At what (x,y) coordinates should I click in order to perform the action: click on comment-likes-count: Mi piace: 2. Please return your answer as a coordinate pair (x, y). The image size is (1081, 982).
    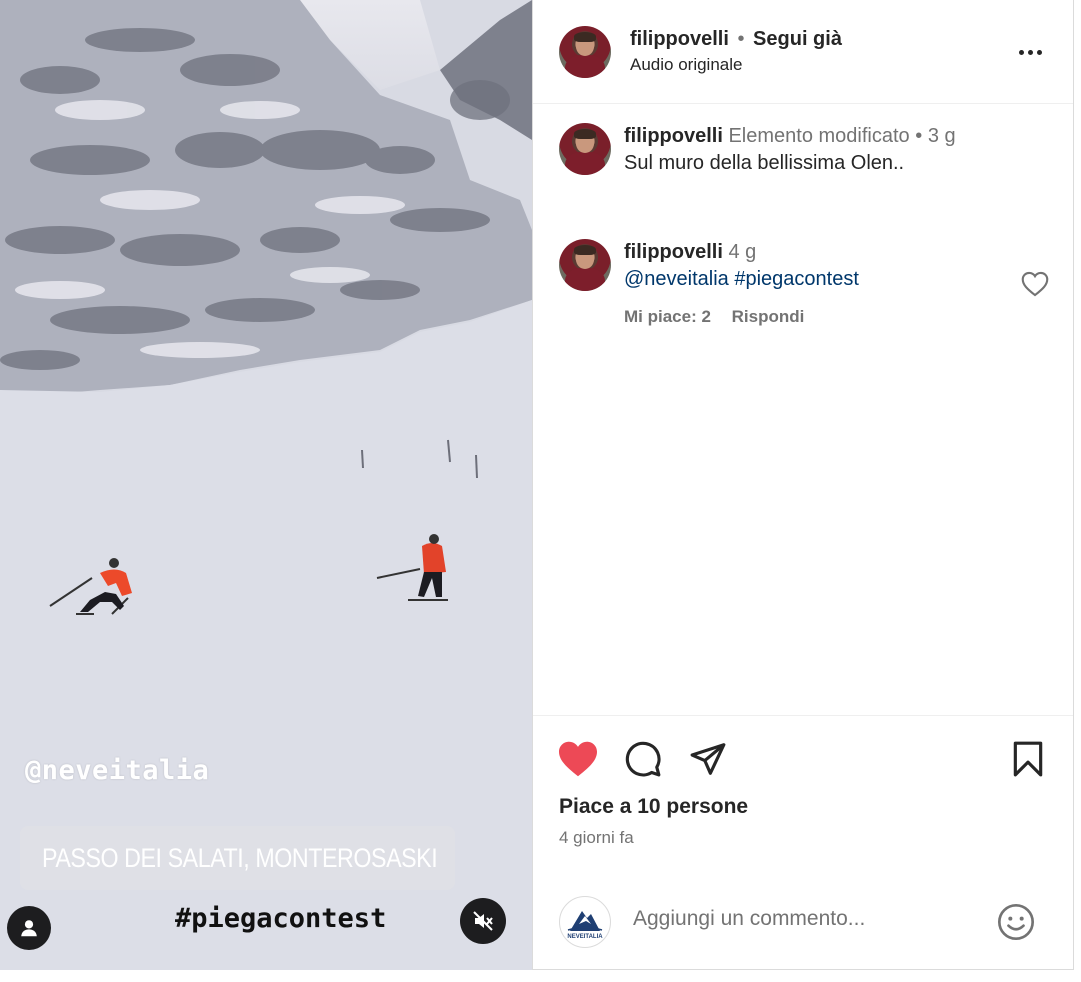
    Looking at the image, I should click on (667, 316).